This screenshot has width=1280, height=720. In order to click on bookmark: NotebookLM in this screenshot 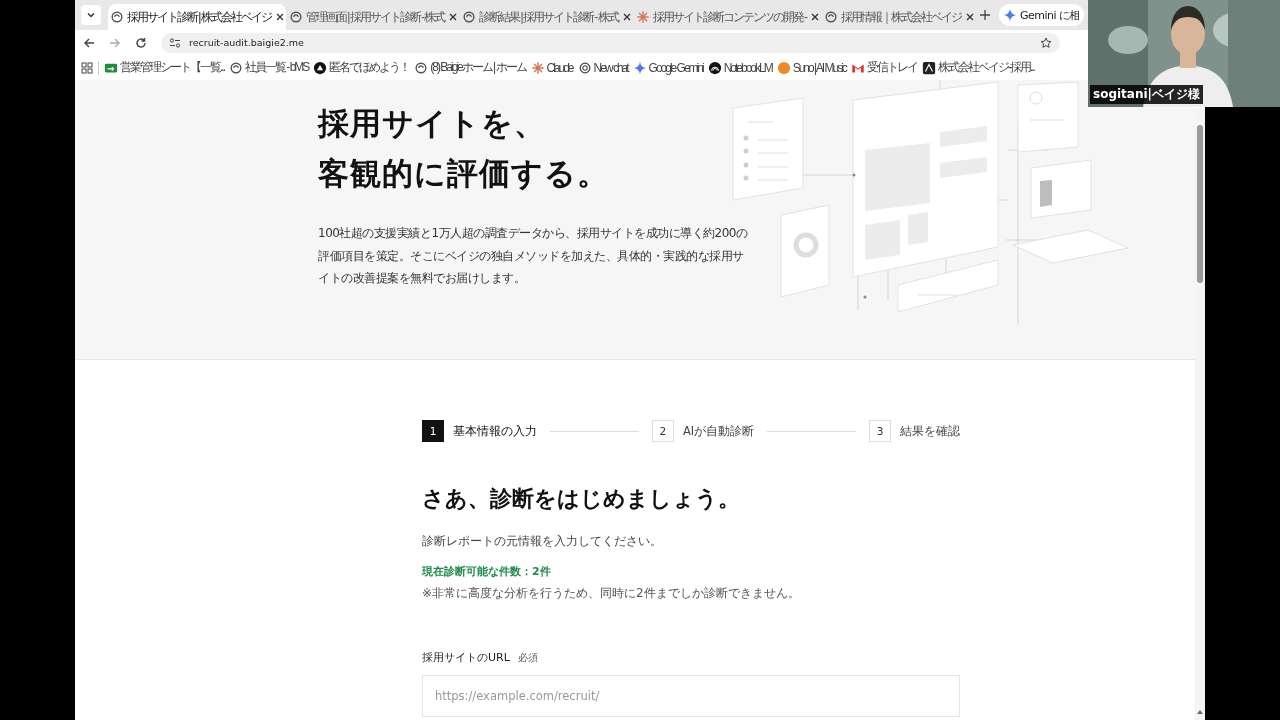, I will do `click(739, 67)`.